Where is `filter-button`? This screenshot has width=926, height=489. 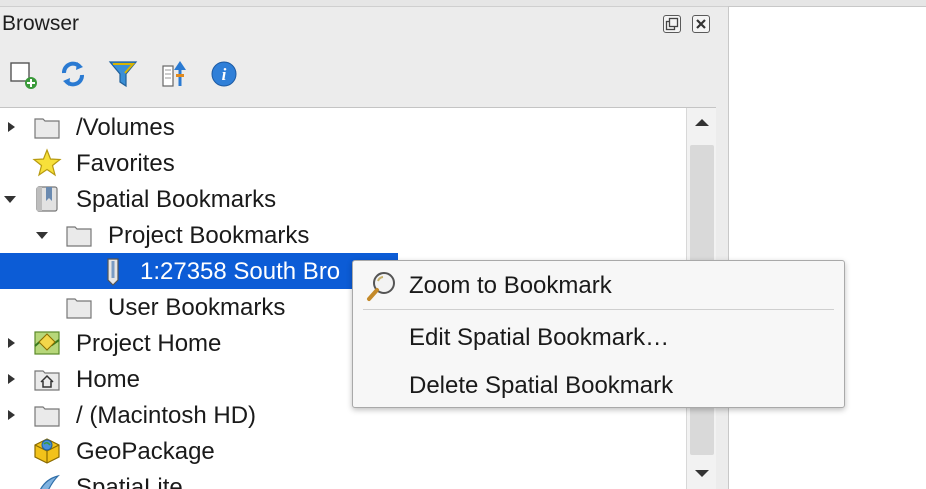 filter-button is located at coordinates (123, 74).